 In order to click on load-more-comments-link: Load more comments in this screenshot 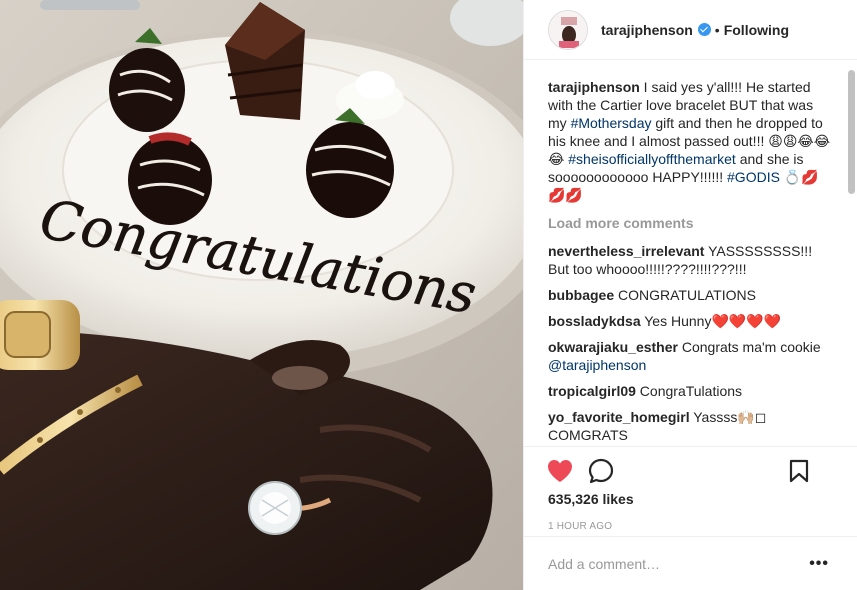, I will do `click(690, 223)`.